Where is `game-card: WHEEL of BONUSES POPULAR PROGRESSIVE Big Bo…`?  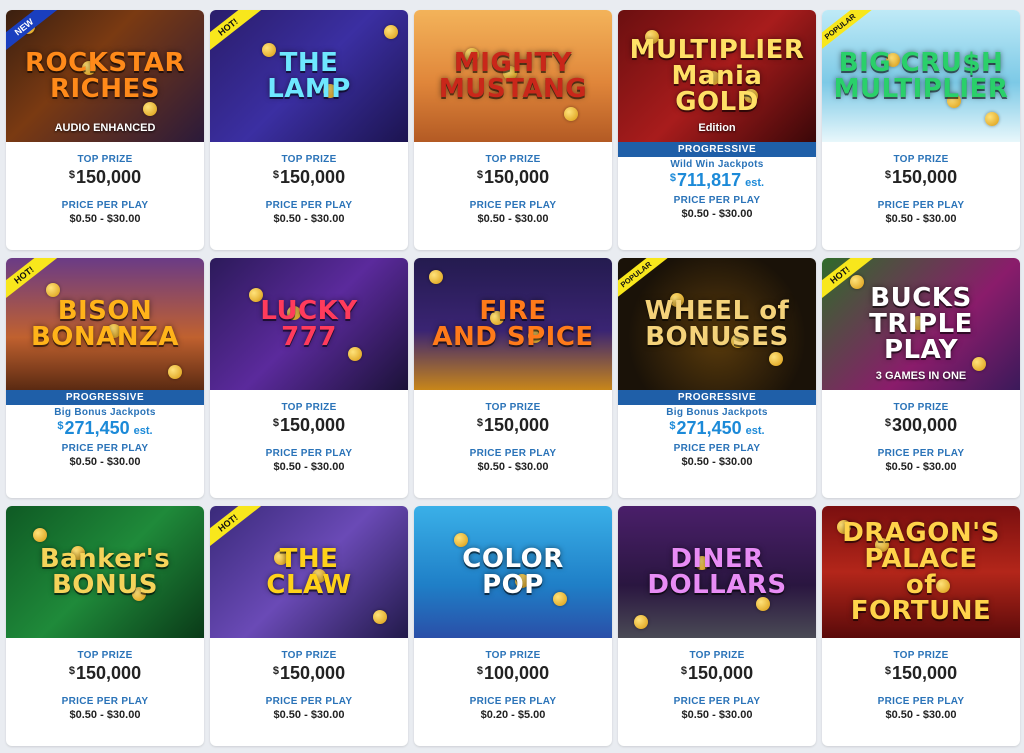
game-card: WHEEL of BONUSES POPULAR PROGRESSIVE Big Bo… is located at coordinates (717, 378).